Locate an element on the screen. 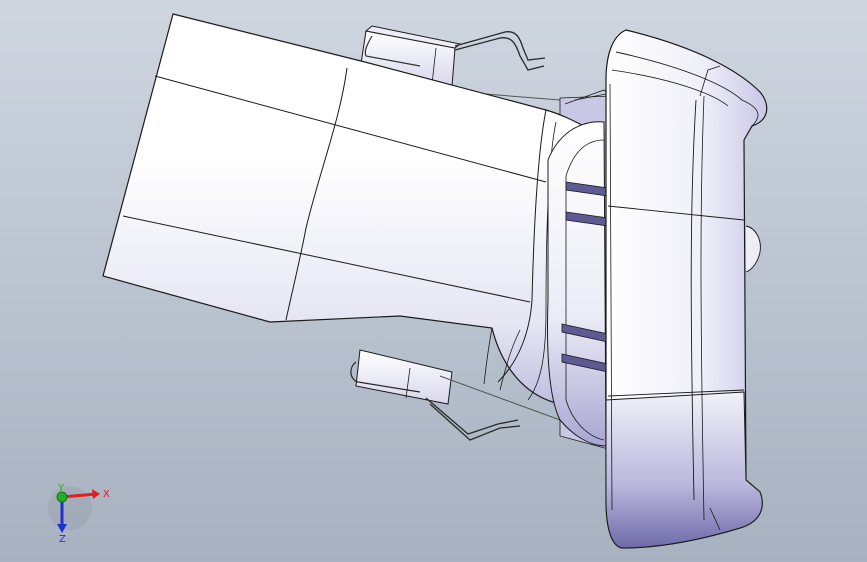 Image resolution: width=867 pixels, height=562 pixels. y-axis-label: Y is located at coordinates (61, 488).